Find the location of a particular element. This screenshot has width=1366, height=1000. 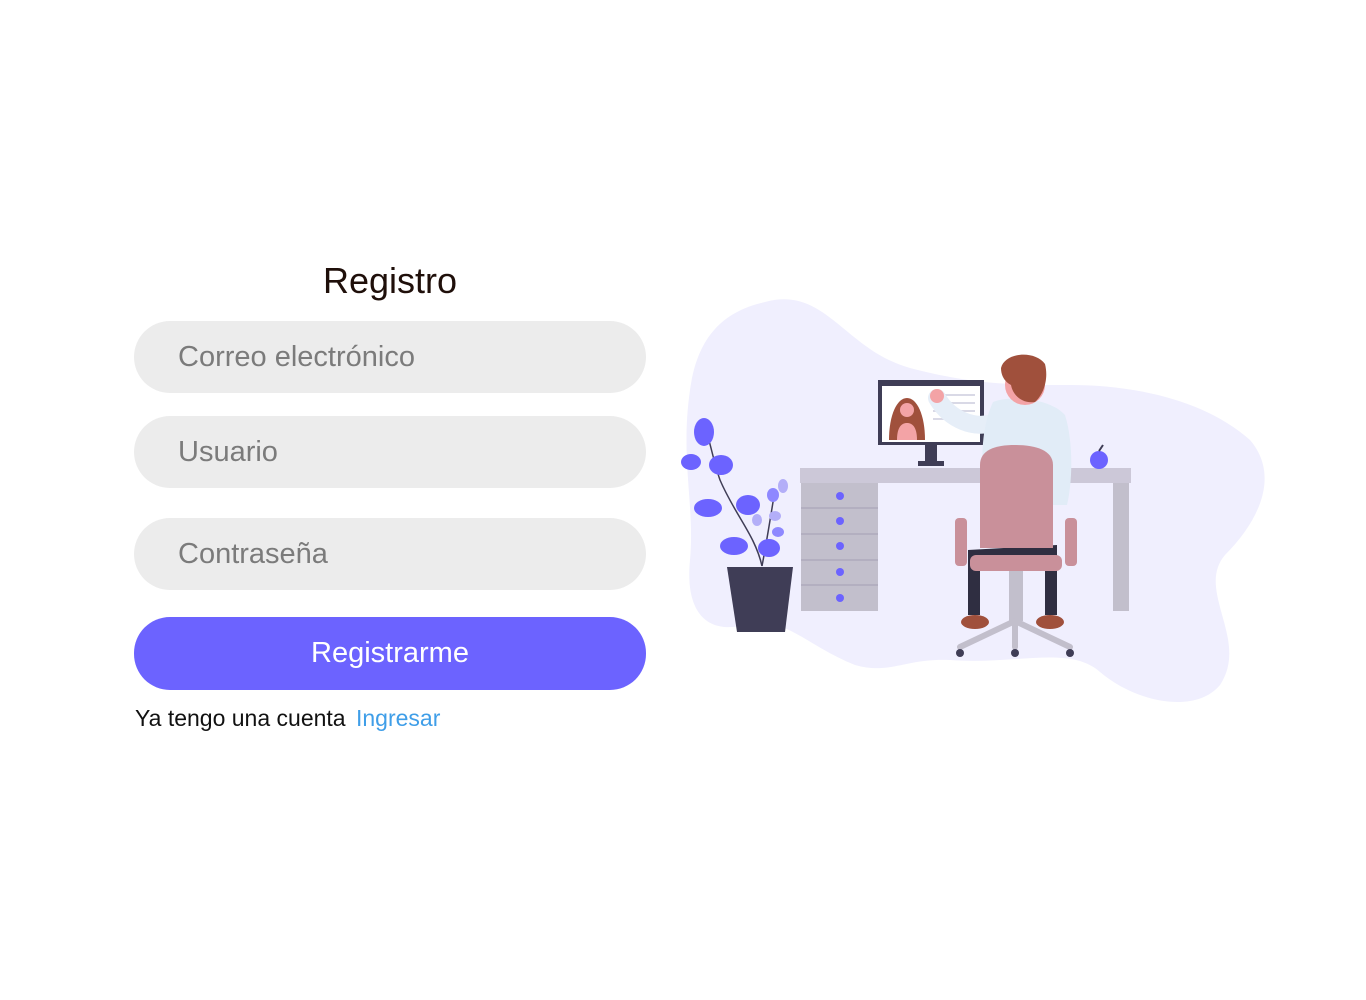

login-prompt: Ya tengo una cuenta Ingresar is located at coordinates (287, 718).